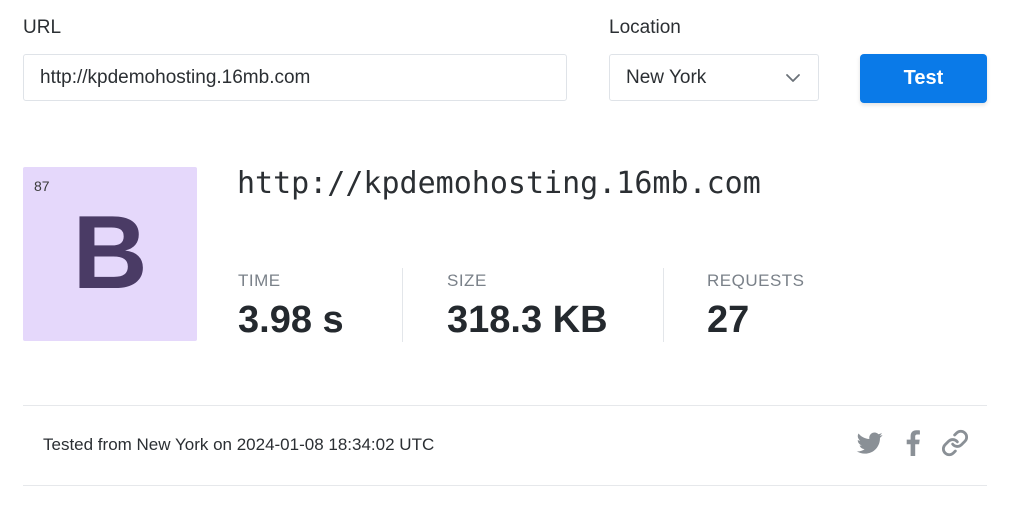 This screenshot has width=1024, height=513. What do you see at coordinates (527, 320) in the screenshot?
I see `metric-size-value: 318.3 KB` at bounding box center [527, 320].